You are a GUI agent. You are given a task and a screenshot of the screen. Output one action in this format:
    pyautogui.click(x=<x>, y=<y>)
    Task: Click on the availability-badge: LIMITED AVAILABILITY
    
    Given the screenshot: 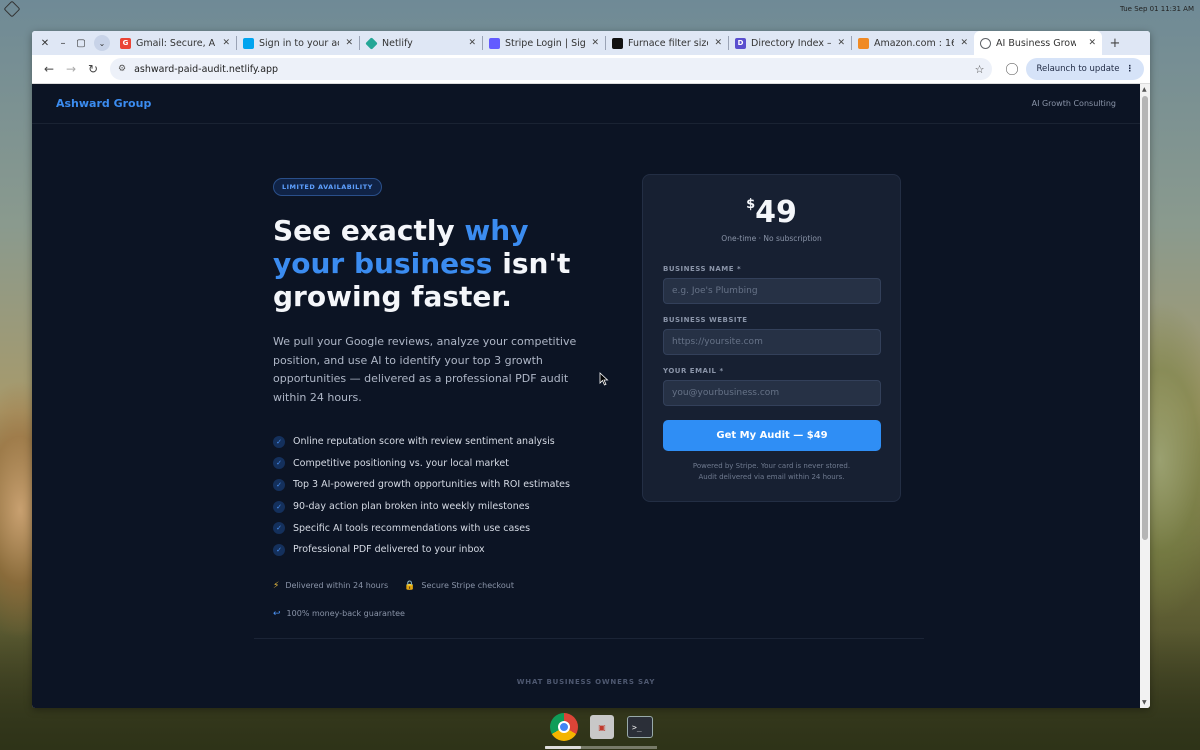 What is the action you would take?
    pyautogui.click(x=327, y=187)
    